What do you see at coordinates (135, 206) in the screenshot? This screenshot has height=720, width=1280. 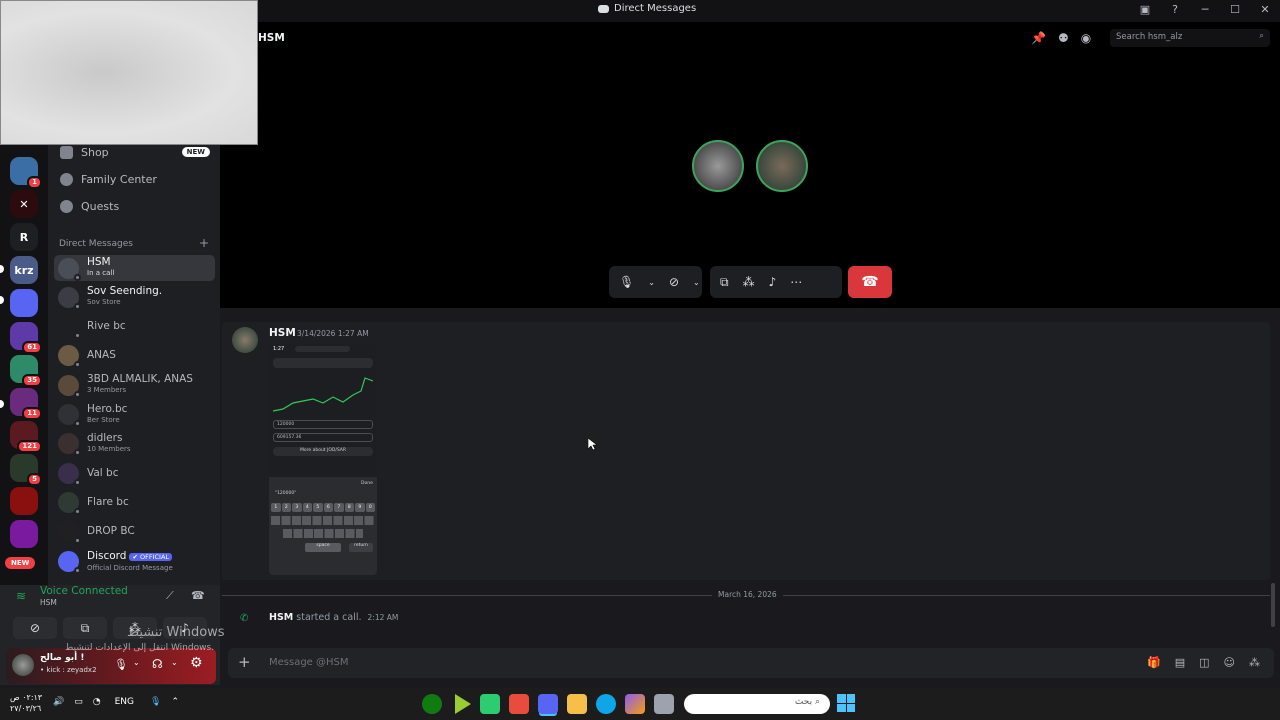 I see `sidebar-item-quests: Quests` at bounding box center [135, 206].